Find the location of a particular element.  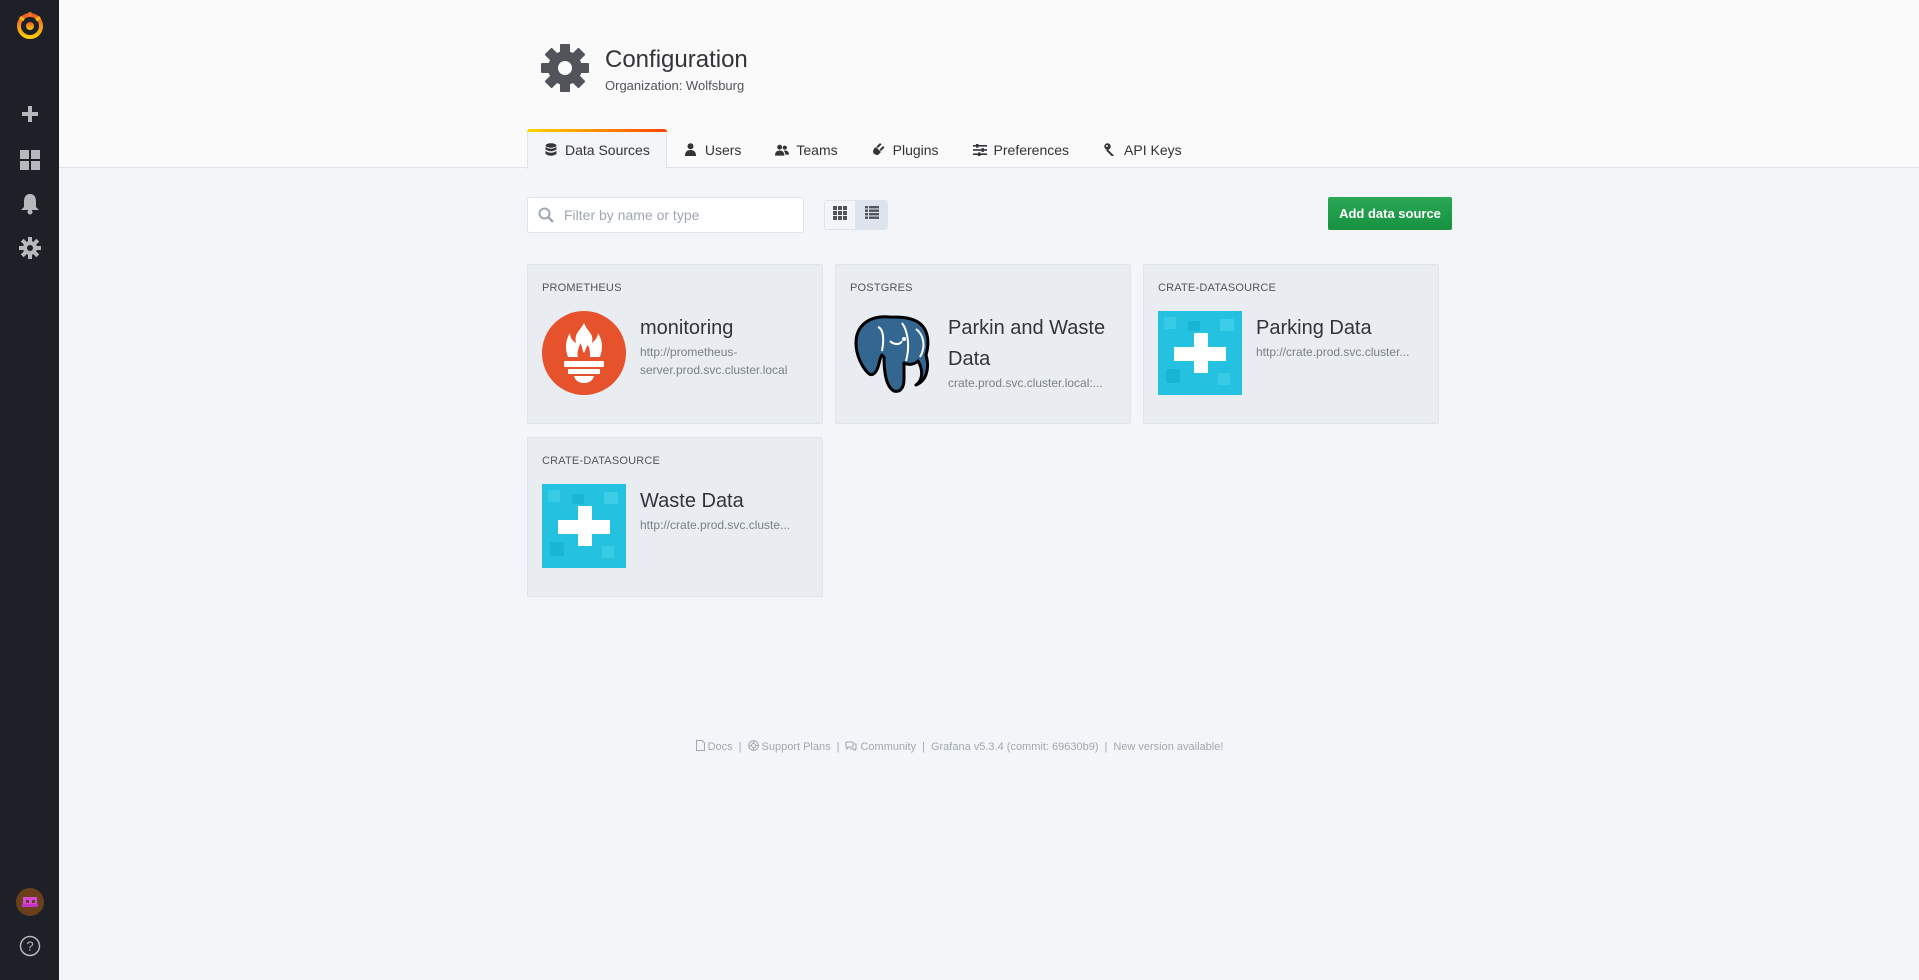

users-icon is located at coordinates (782, 150).